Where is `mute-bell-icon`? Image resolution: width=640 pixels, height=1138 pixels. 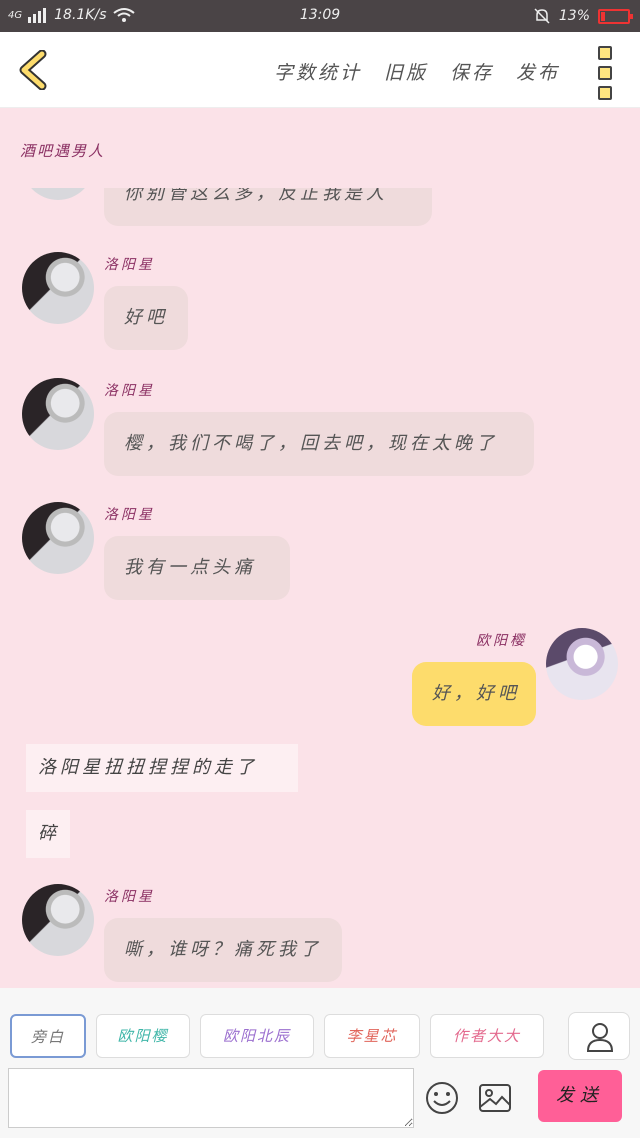 mute-bell-icon is located at coordinates (542, 16).